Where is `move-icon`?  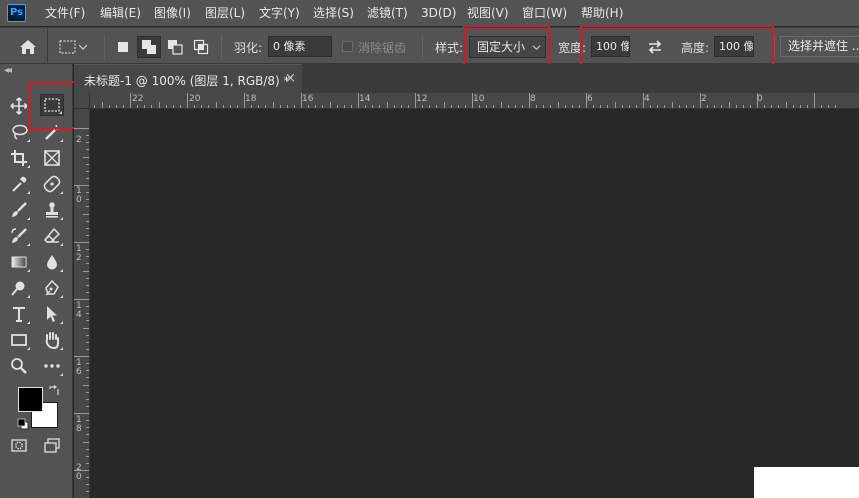
move-icon is located at coordinates (19, 106).